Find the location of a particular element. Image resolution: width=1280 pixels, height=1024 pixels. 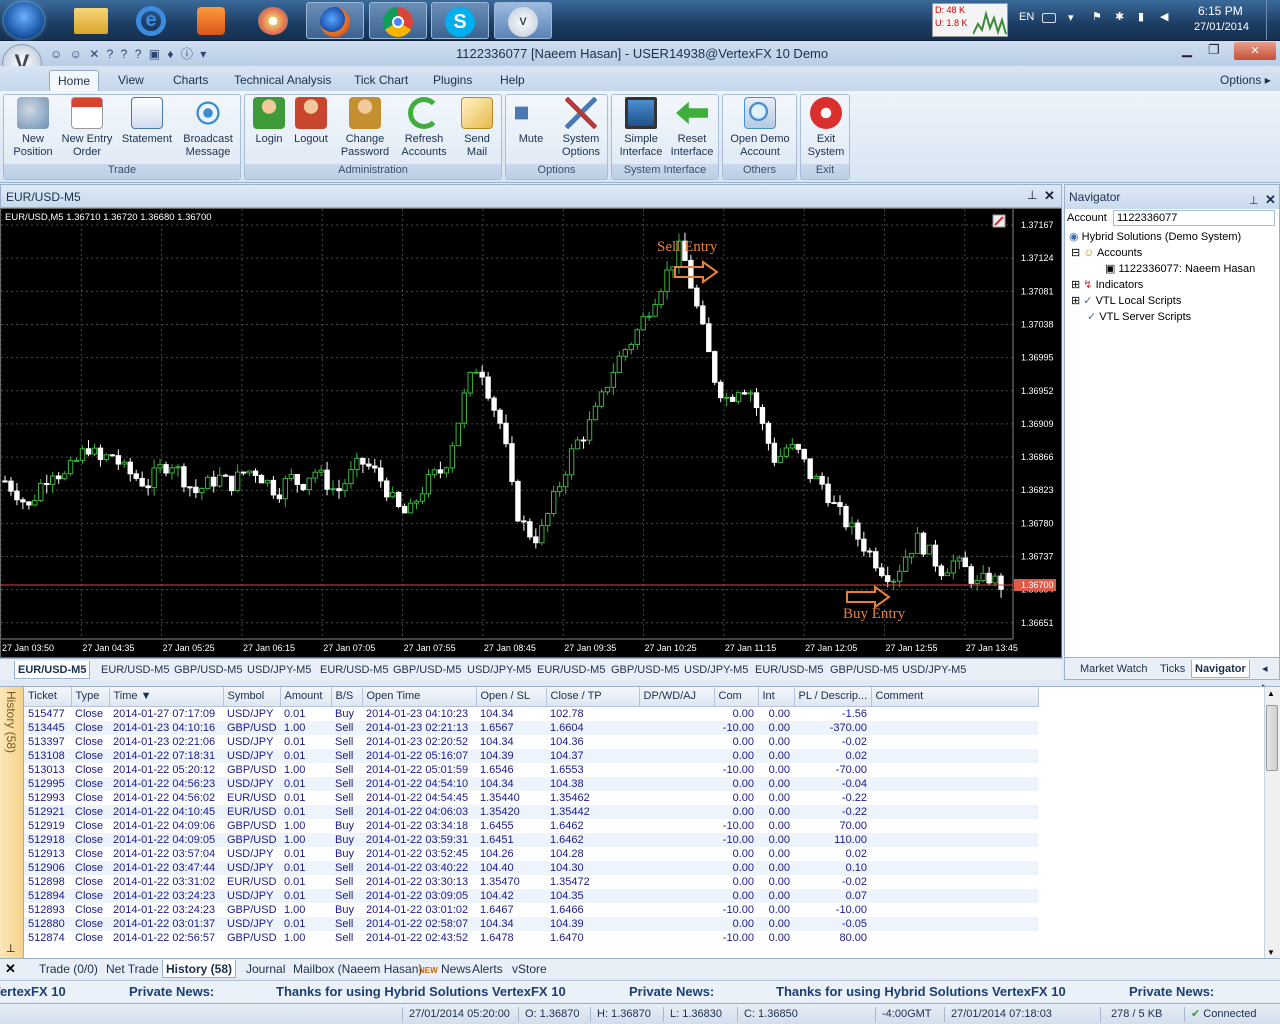

column-header: B/S is located at coordinates (347, 697).